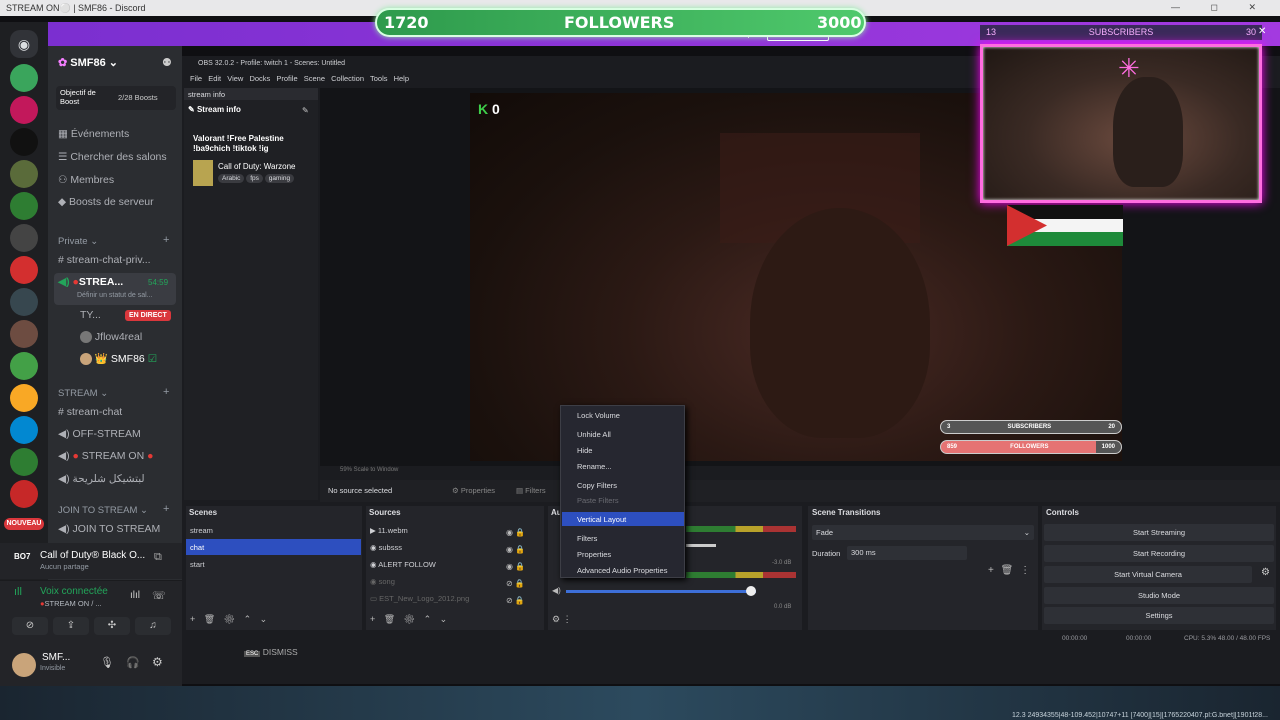 The width and height of the screenshot is (1280, 720). What do you see at coordinates (201, 530) in the screenshot?
I see `scene-item: stream` at bounding box center [201, 530].